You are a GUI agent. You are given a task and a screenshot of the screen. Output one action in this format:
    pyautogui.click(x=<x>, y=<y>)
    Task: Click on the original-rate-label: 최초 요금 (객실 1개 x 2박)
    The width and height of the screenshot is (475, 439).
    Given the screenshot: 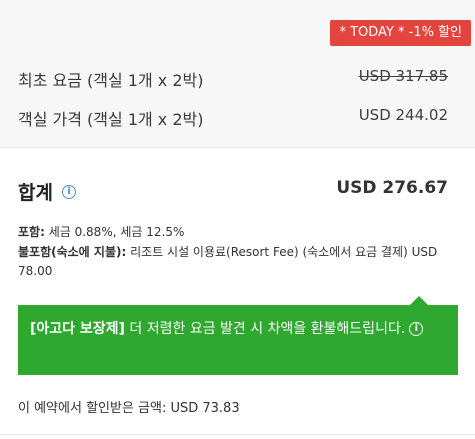 What is the action you would take?
    pyautogui.click(x=111, y=80)
    